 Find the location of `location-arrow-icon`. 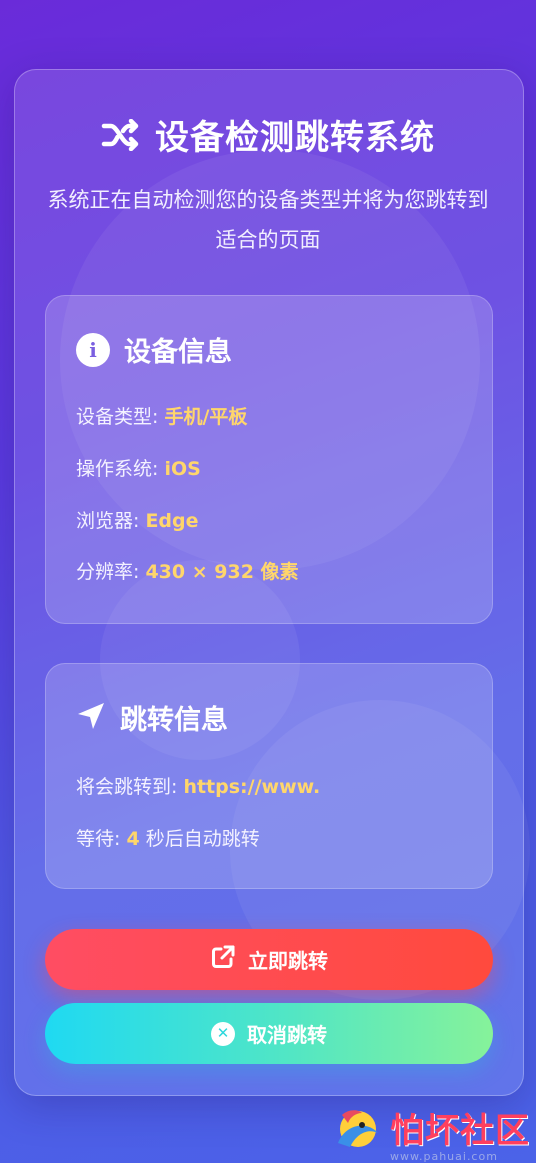

location-arrow-icon is located at coordinates (91, 718).